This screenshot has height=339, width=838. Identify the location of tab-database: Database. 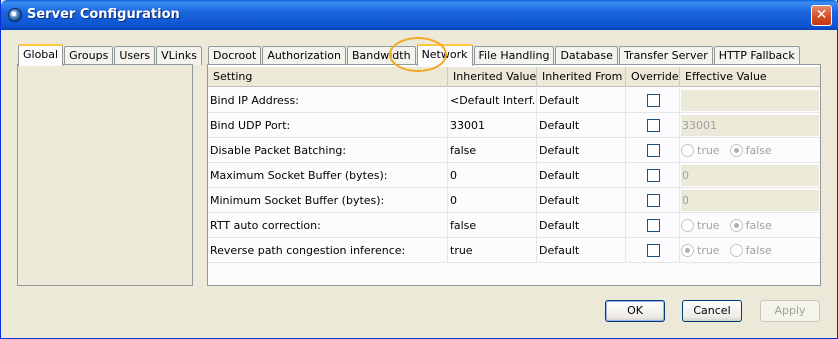
(586, 55).